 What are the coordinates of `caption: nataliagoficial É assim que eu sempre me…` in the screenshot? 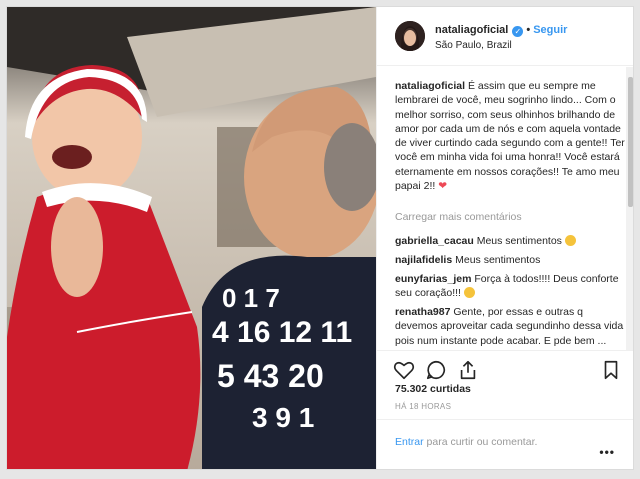 It's located at (511, 136).